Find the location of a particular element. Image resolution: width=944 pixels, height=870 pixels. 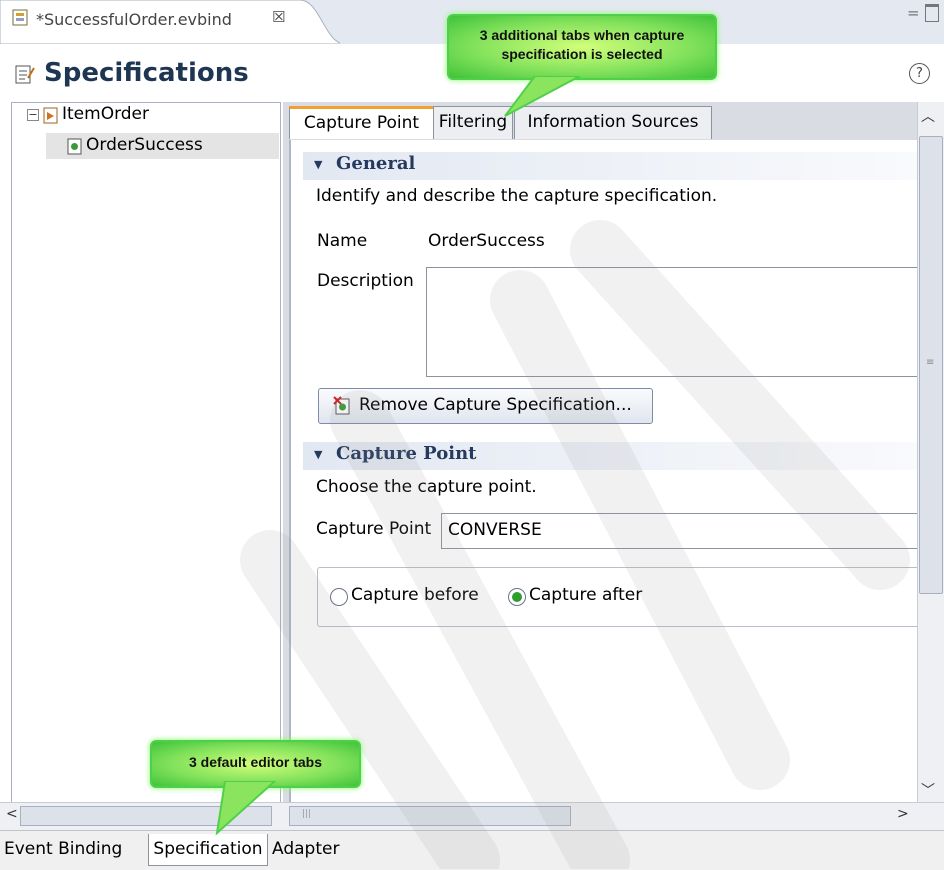

capture-timing-group: Capture before Capture after is located at coordinates (622, 597).